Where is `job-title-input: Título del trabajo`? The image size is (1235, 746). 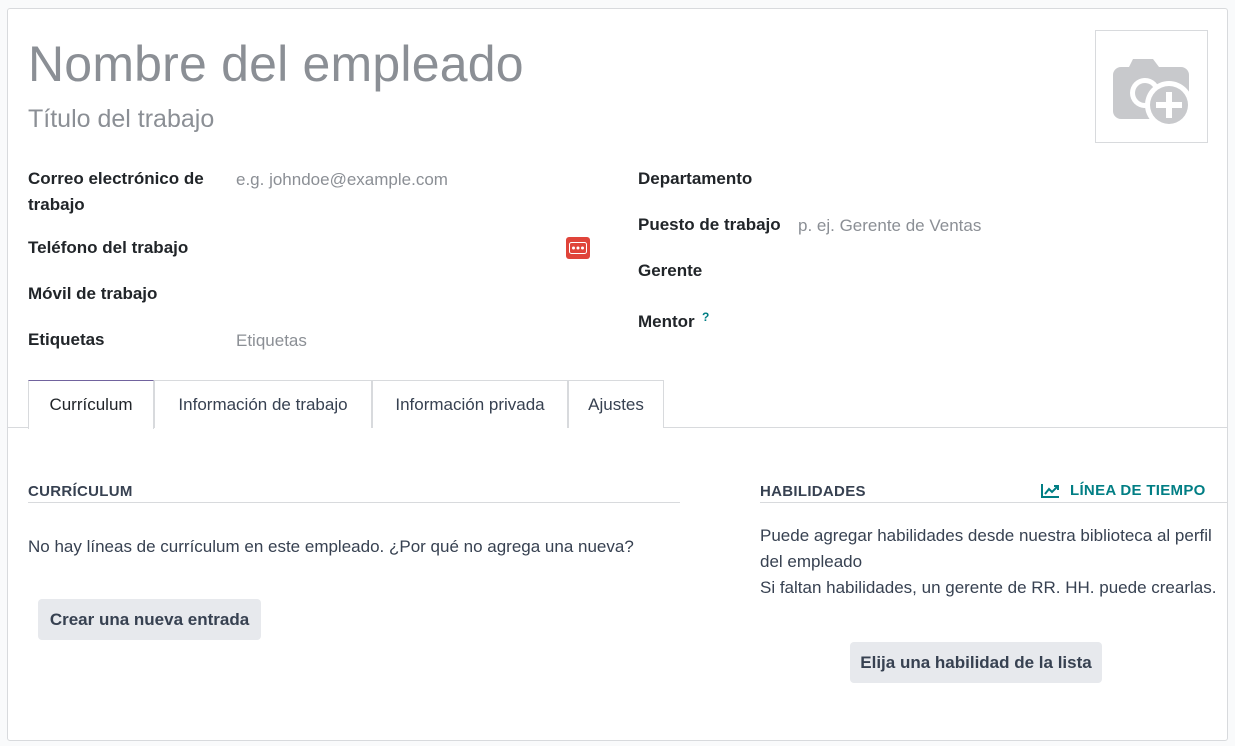
job-title-input: Título del trabajo is located at coordinates (121, 119).